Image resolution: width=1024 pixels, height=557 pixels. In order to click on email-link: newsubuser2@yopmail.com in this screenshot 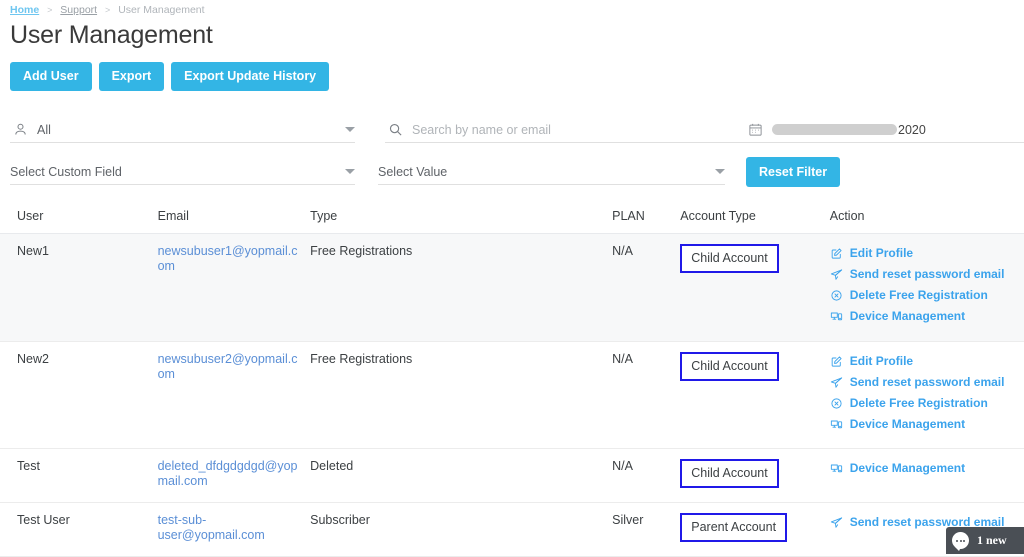, I will do `click(228, 366)`.